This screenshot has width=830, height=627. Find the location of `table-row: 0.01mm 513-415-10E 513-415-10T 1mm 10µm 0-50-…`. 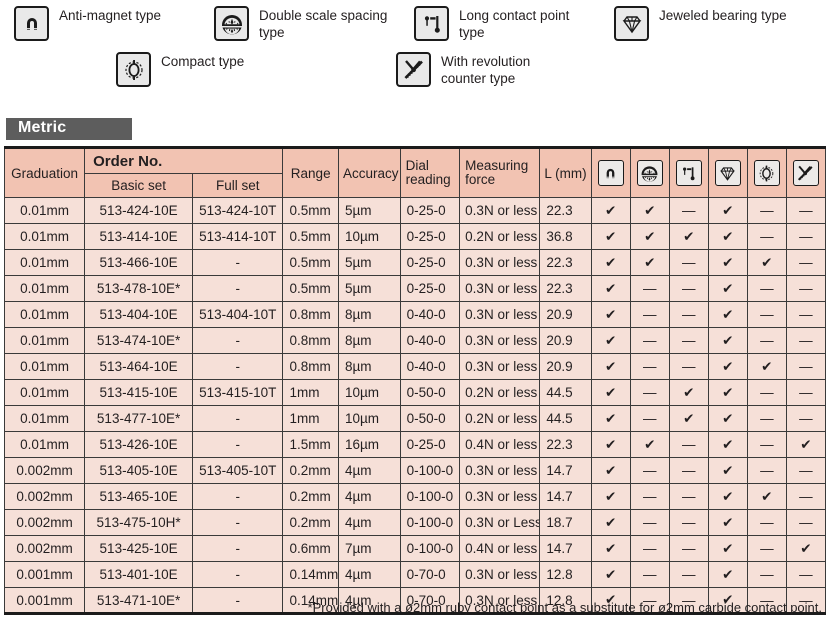

table-row: 0.01mm 513-415-10E 513-415-10T 1mm 10µm 0-50-… is located at coordinates (415, 392).